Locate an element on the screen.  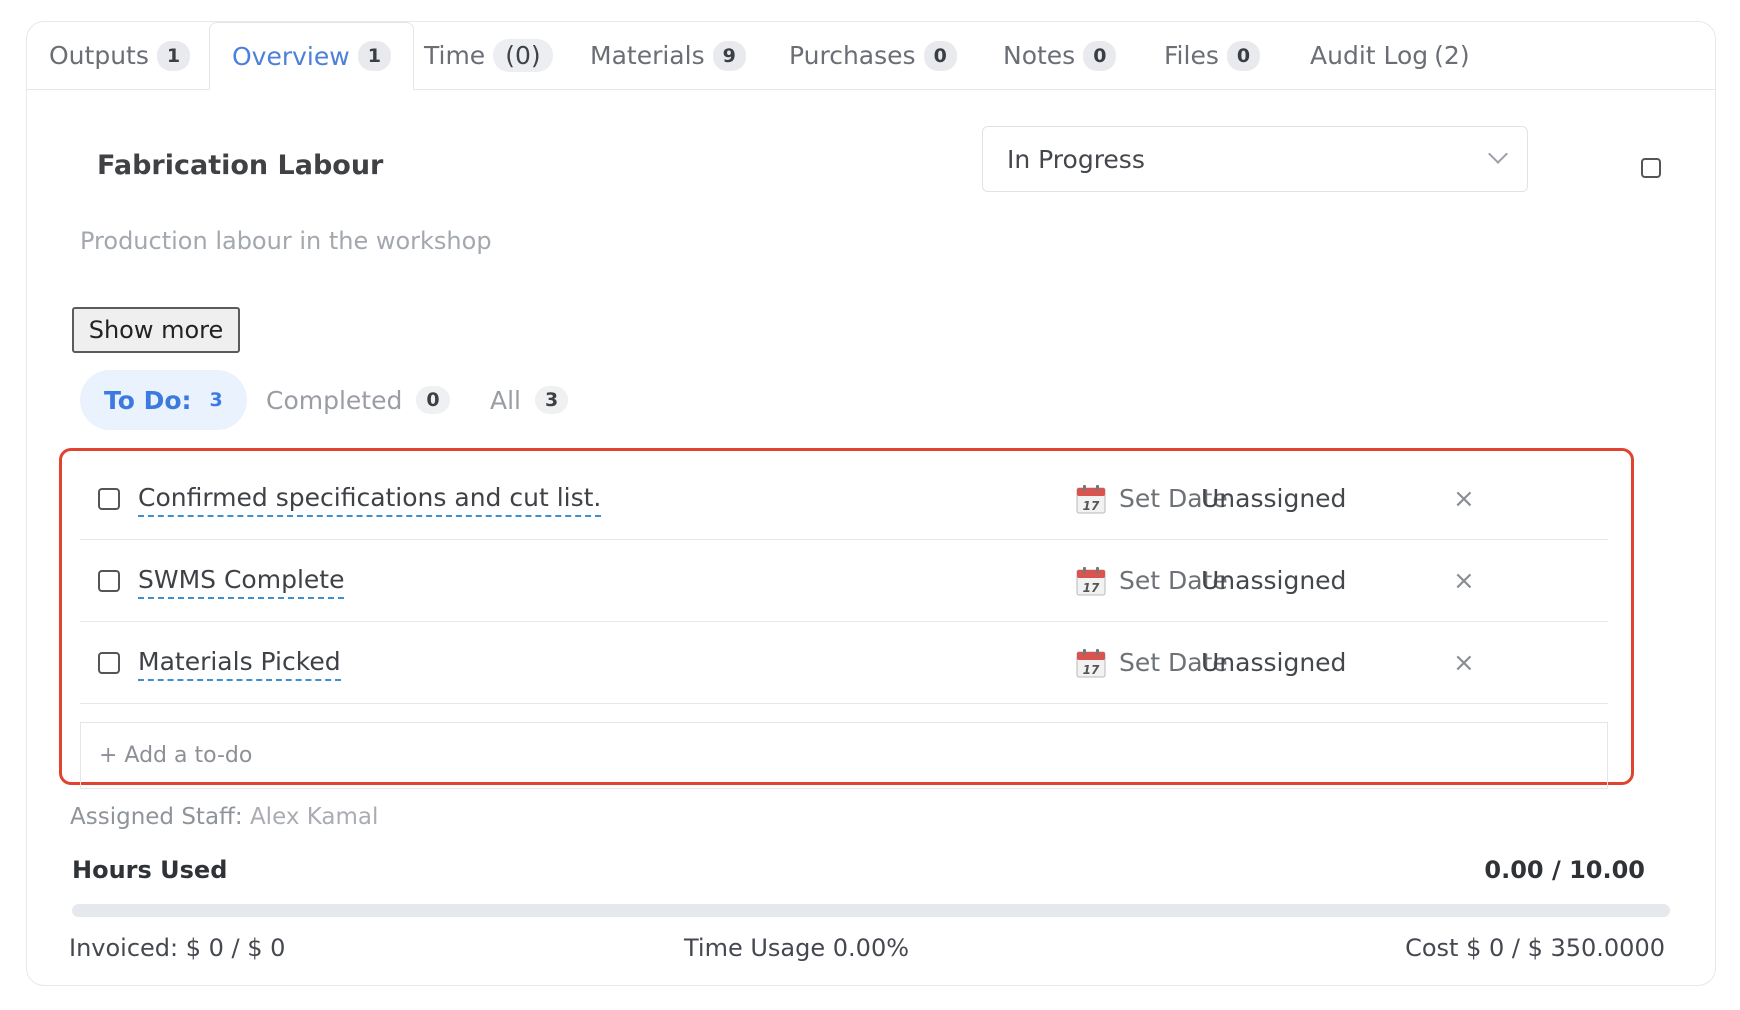
tab-materials: Materials 9 is located at coordinates (668, 55).